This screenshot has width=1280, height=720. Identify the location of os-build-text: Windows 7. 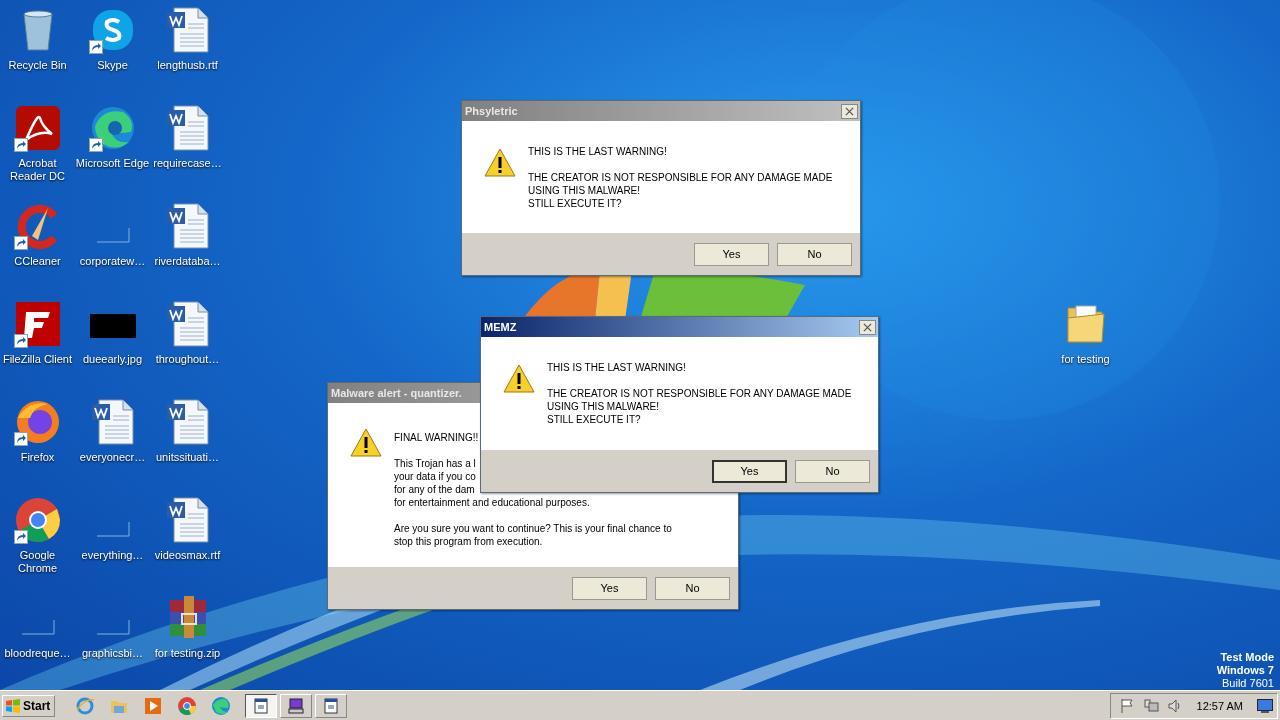
(1245, 670).